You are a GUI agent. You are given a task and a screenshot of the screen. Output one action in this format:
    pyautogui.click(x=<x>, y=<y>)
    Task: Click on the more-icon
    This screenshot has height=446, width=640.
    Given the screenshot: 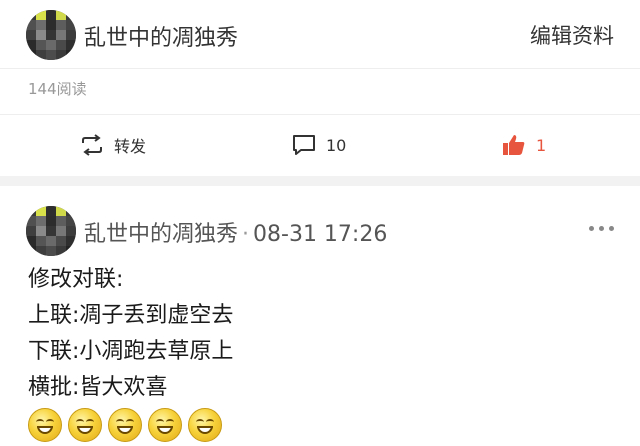 What is the action you would take?
    pyautogui.click(x=591, y=228)
    